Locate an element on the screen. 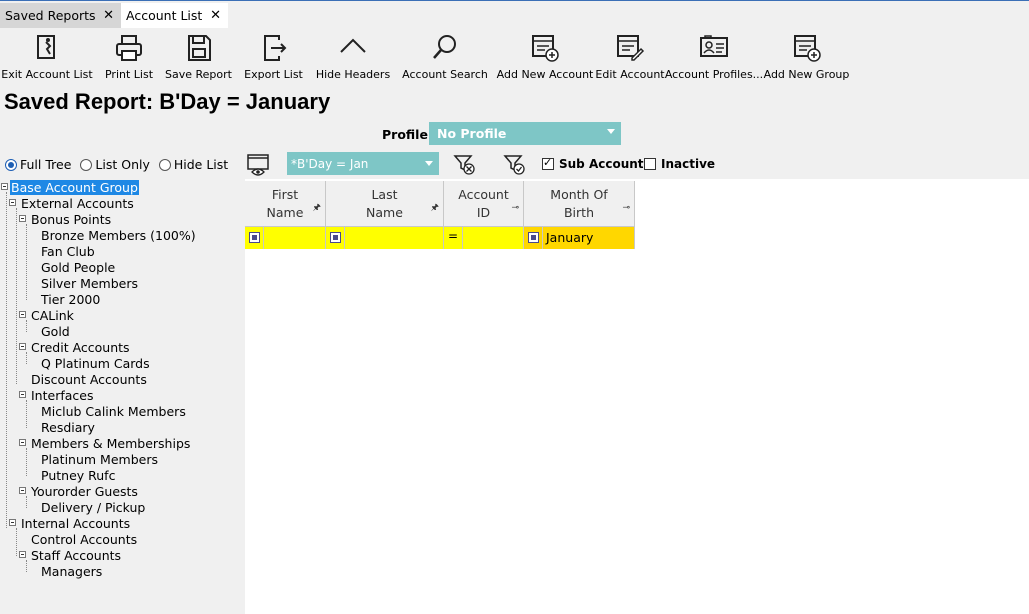  exit-door-icon is located at coordinates (46, 47).